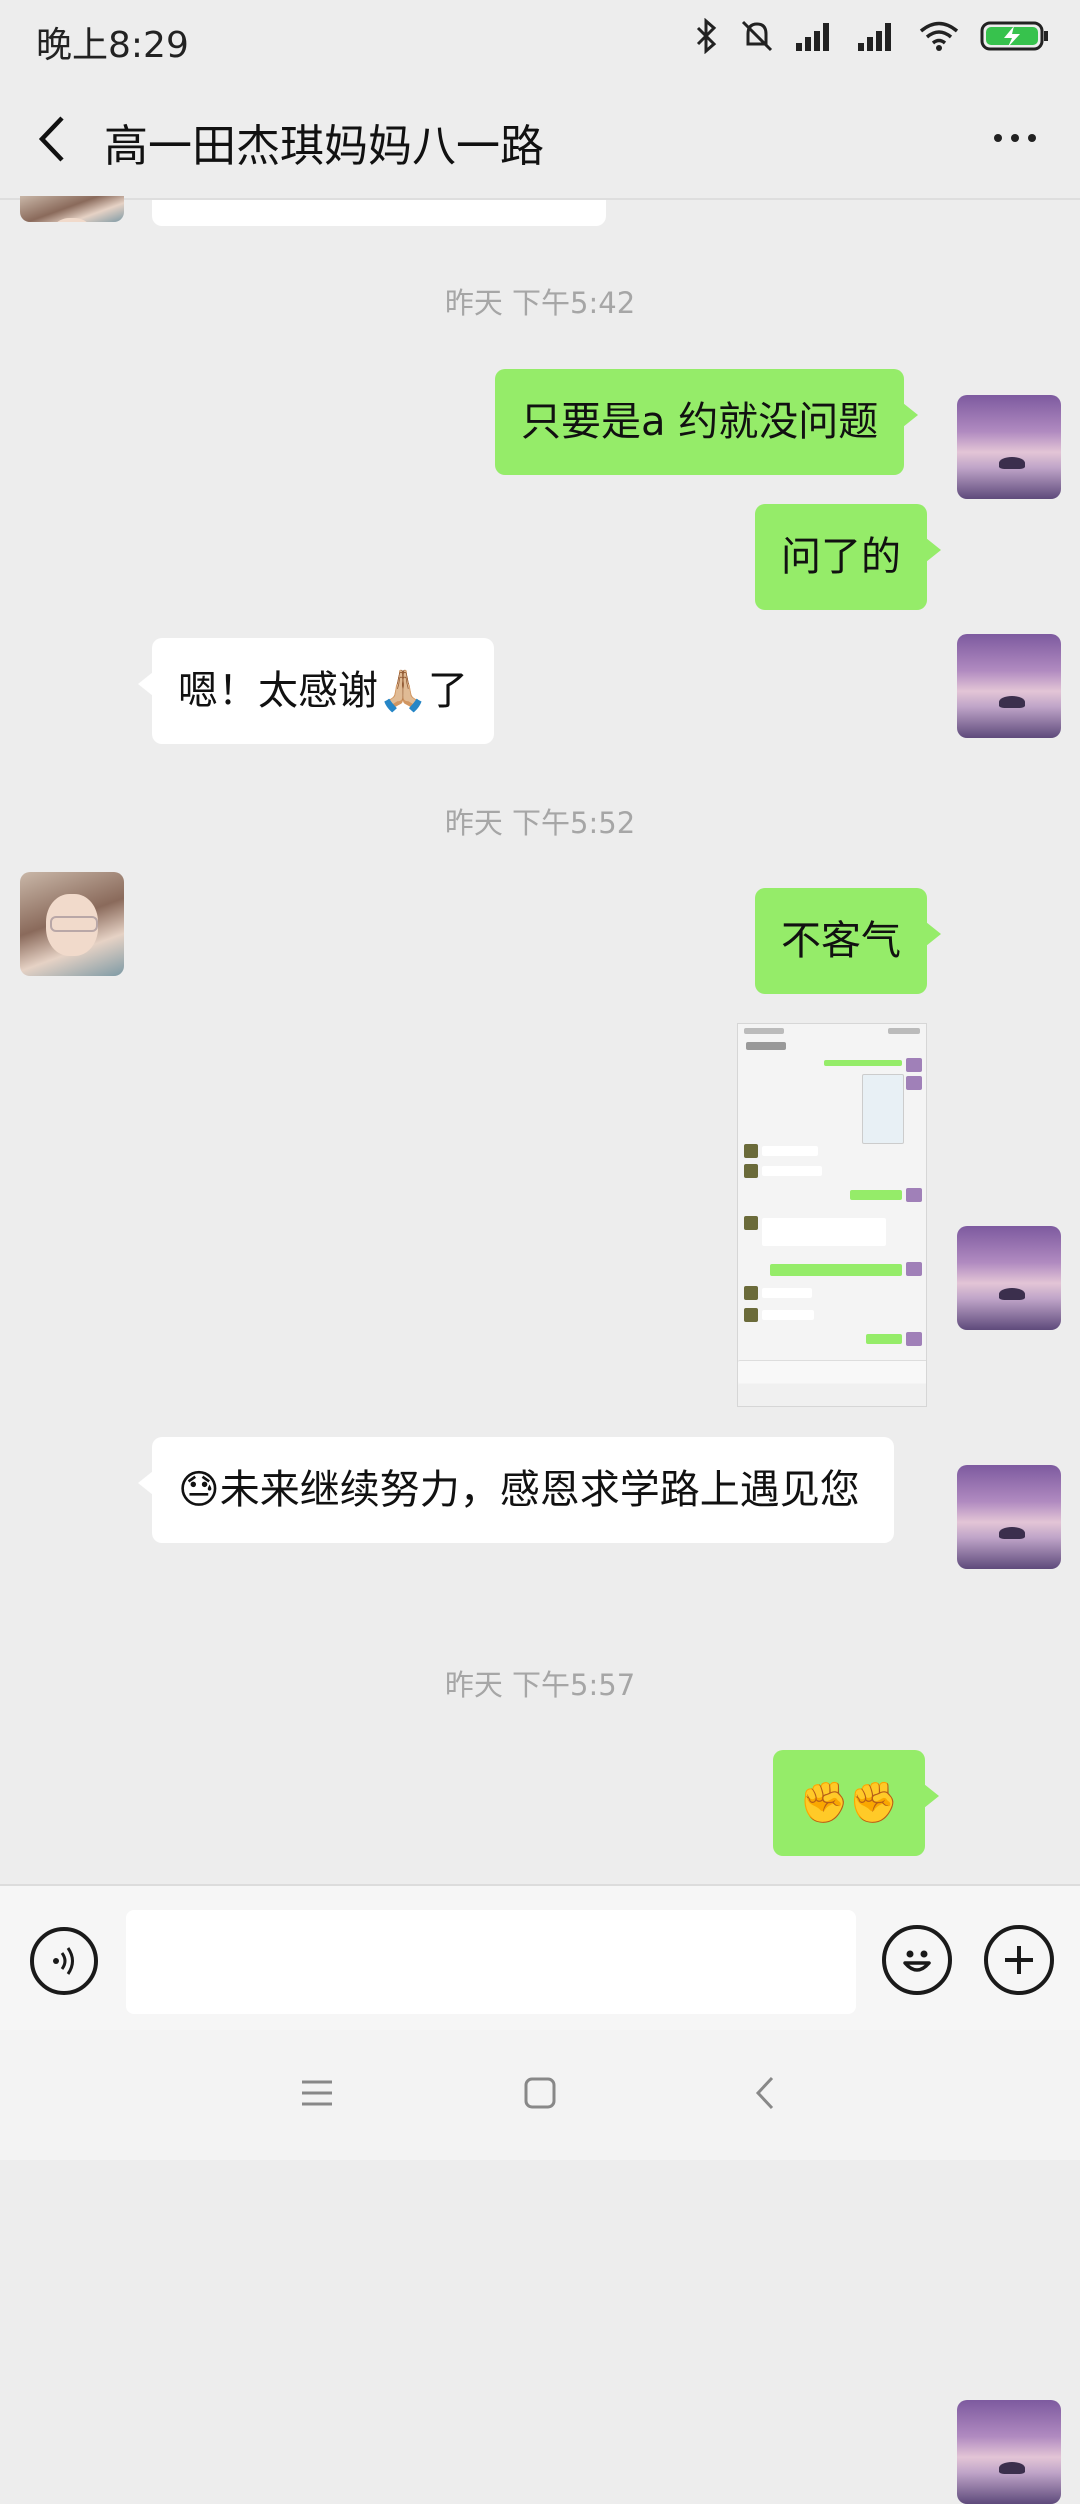 The image size is (1080, 2504). Describe the element at coordinates (706, 36) in the screenshot. I see `bluetooth-icon` at that location.